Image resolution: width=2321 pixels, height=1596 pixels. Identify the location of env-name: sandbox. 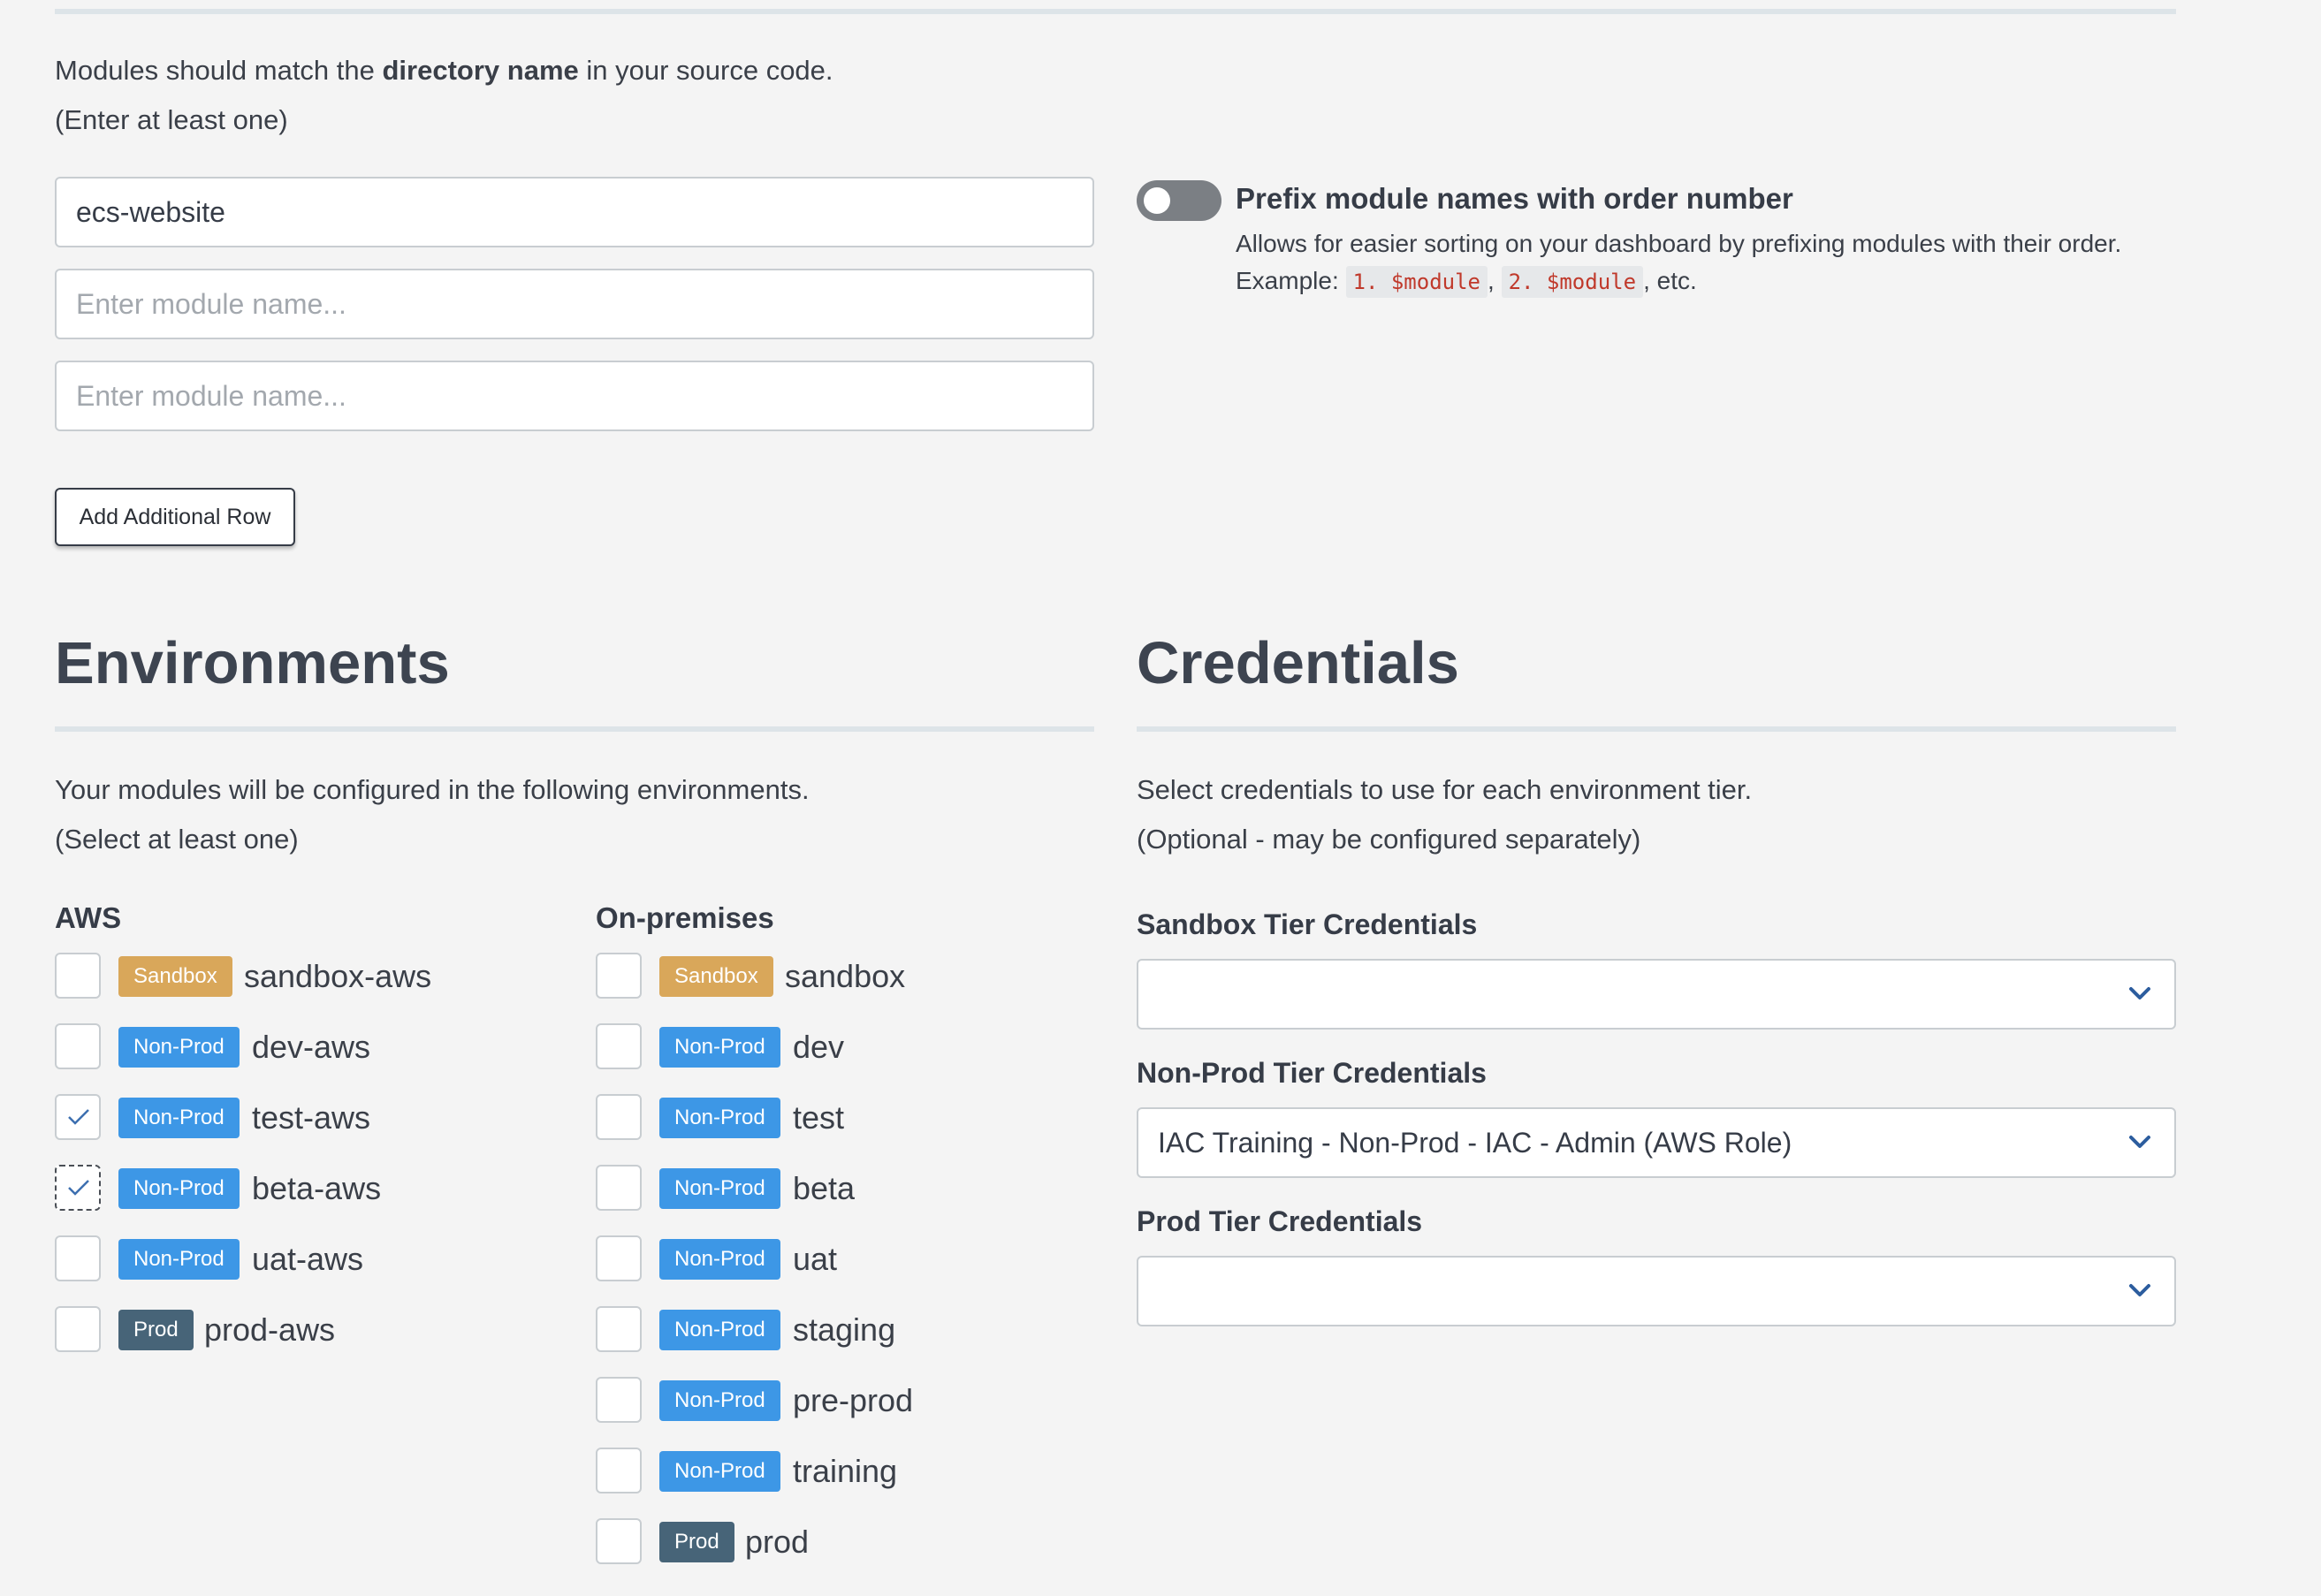
(845, 976).